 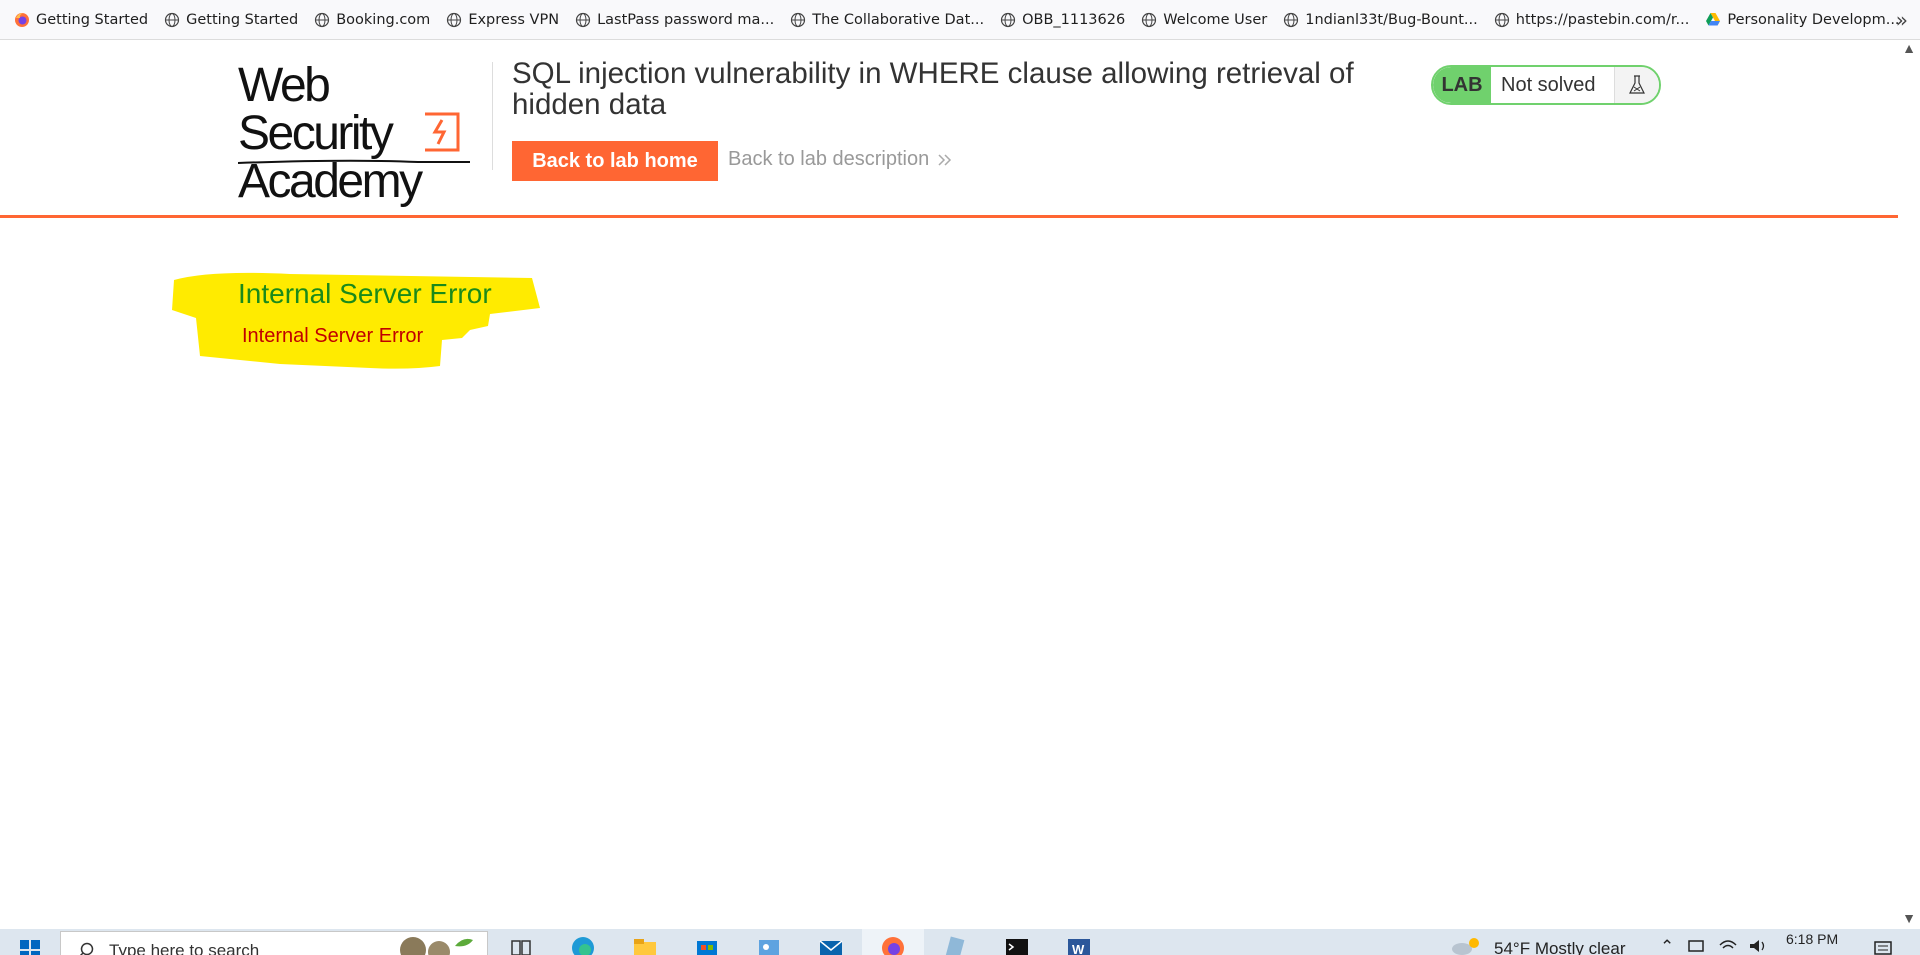 I want to click on lab-status-widget: LAB Not solved, so click(x=1546, y=85).